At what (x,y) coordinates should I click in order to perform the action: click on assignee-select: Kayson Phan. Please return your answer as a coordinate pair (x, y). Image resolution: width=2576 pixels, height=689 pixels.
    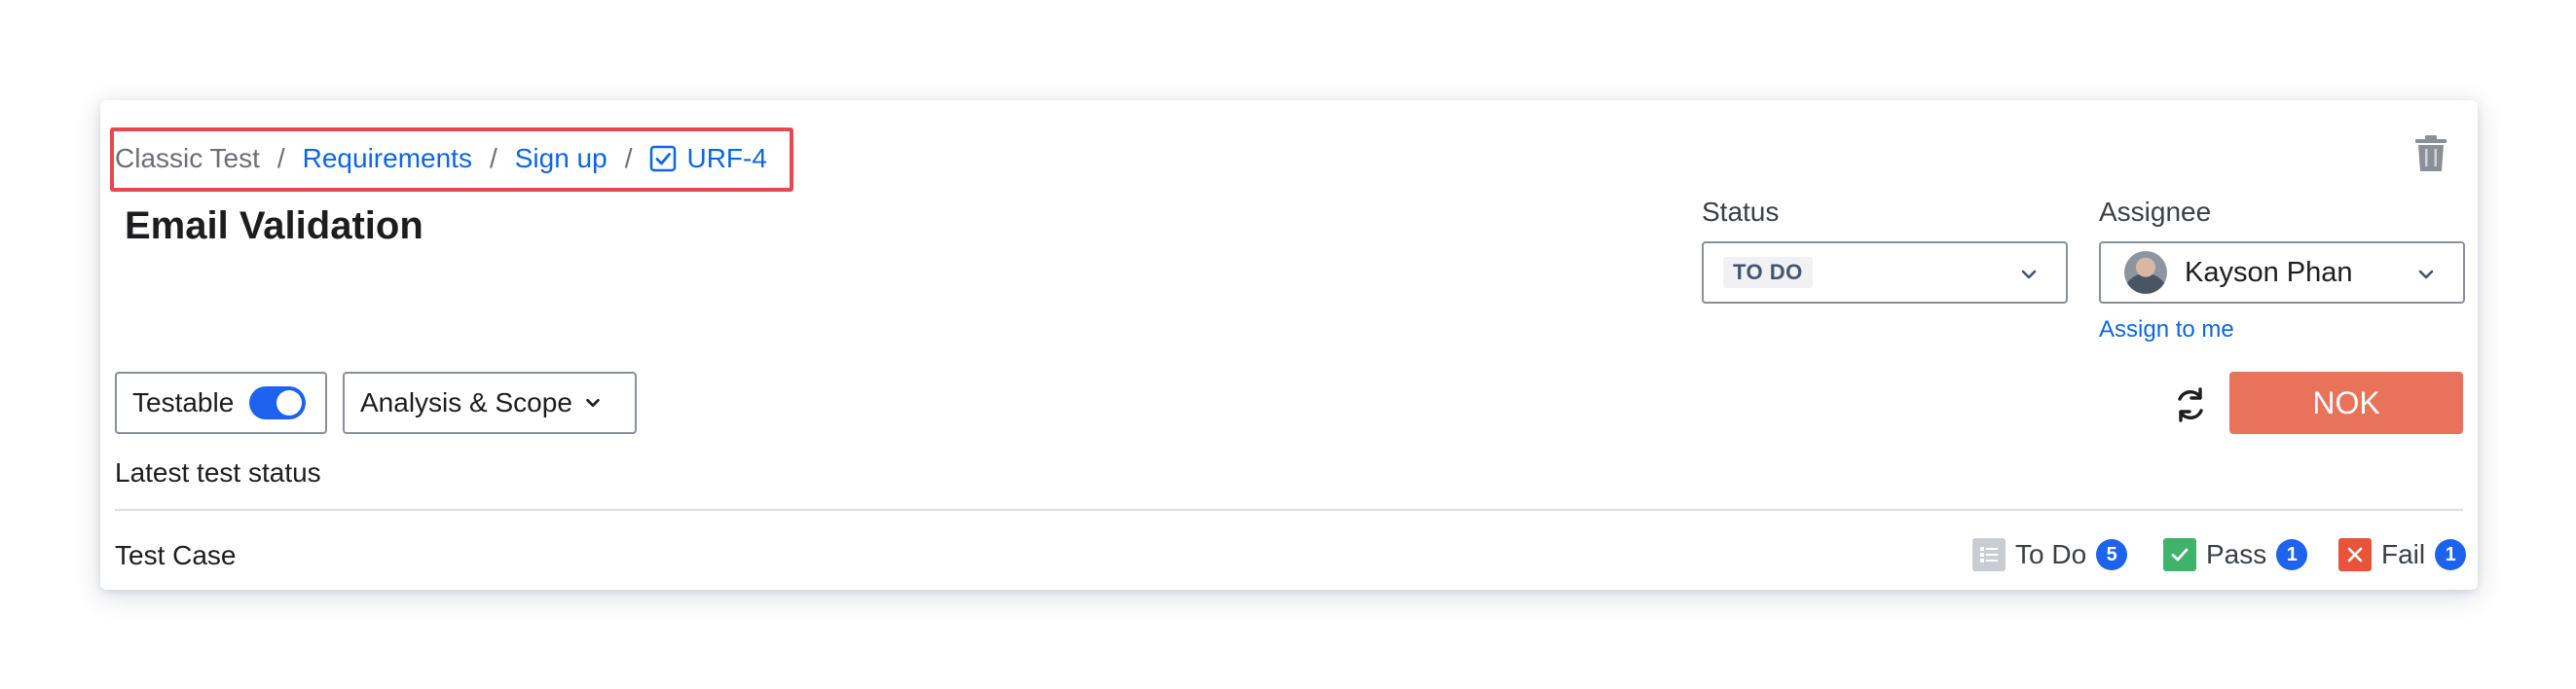
    Looking at the image, I should click on (2282, 273).